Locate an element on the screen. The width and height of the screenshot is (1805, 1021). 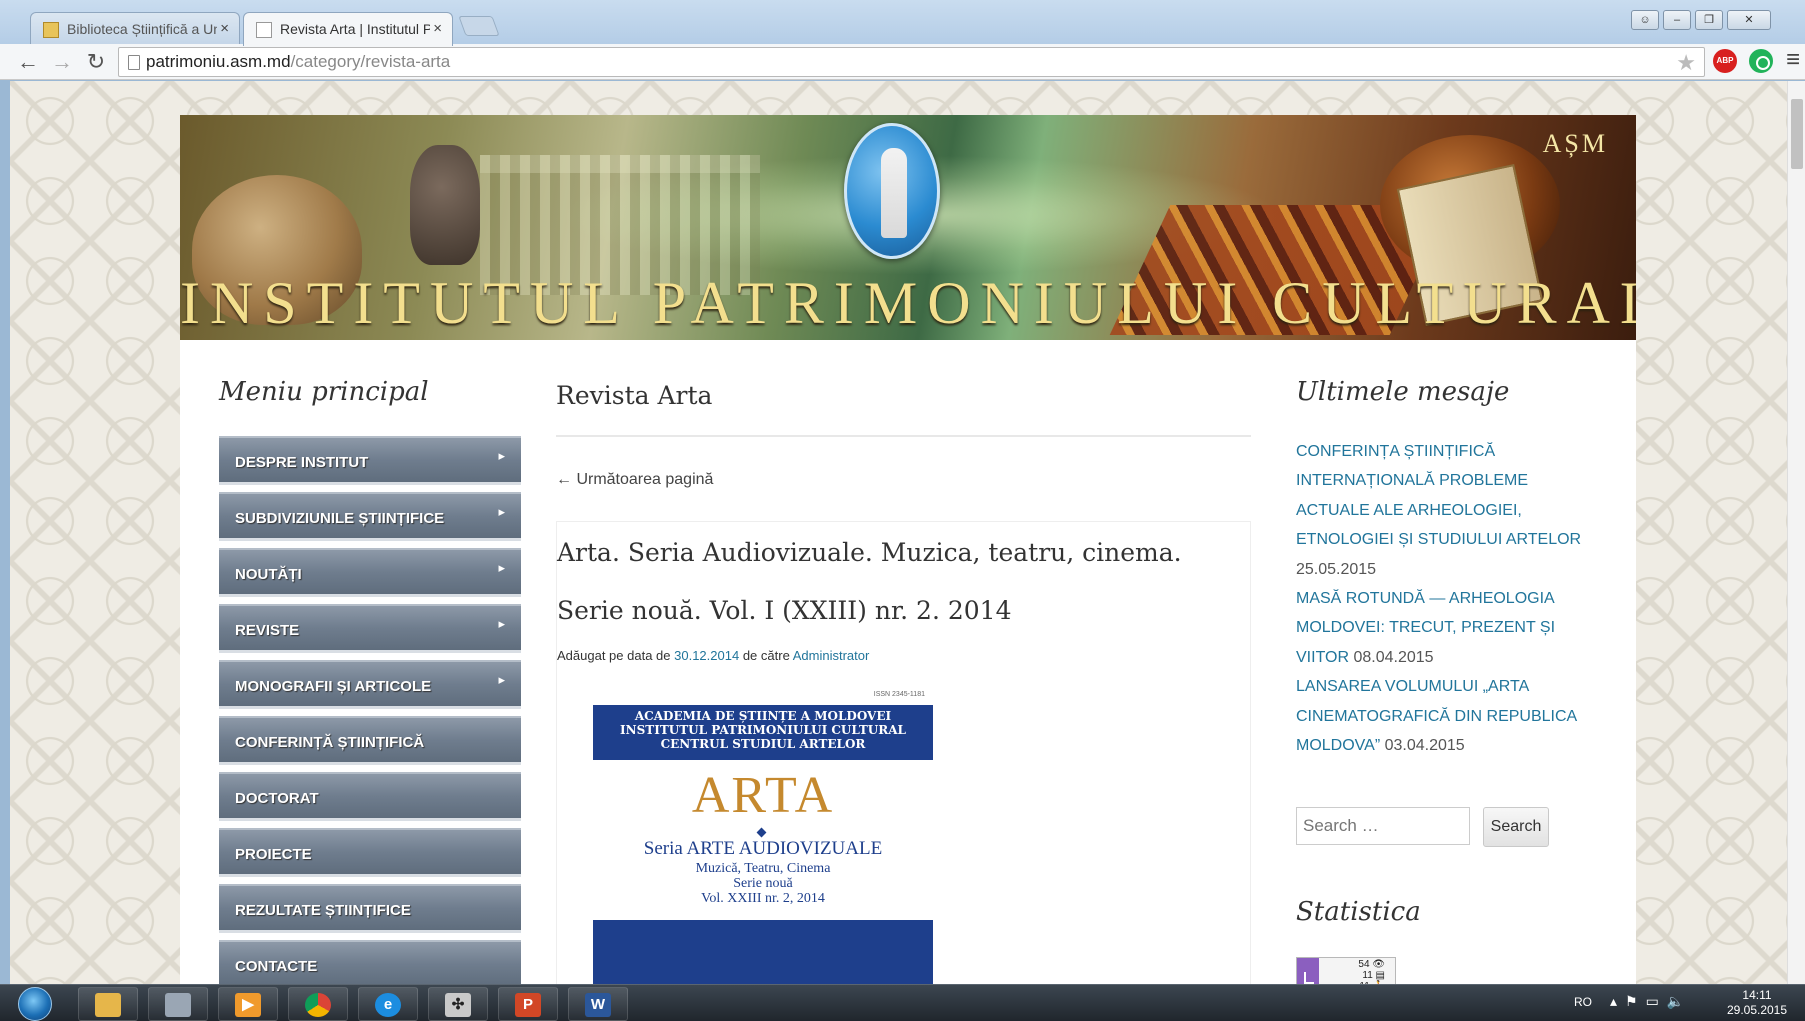
menu-item-reviste: REVISTE ▸ is located at coordinates (370, 628).